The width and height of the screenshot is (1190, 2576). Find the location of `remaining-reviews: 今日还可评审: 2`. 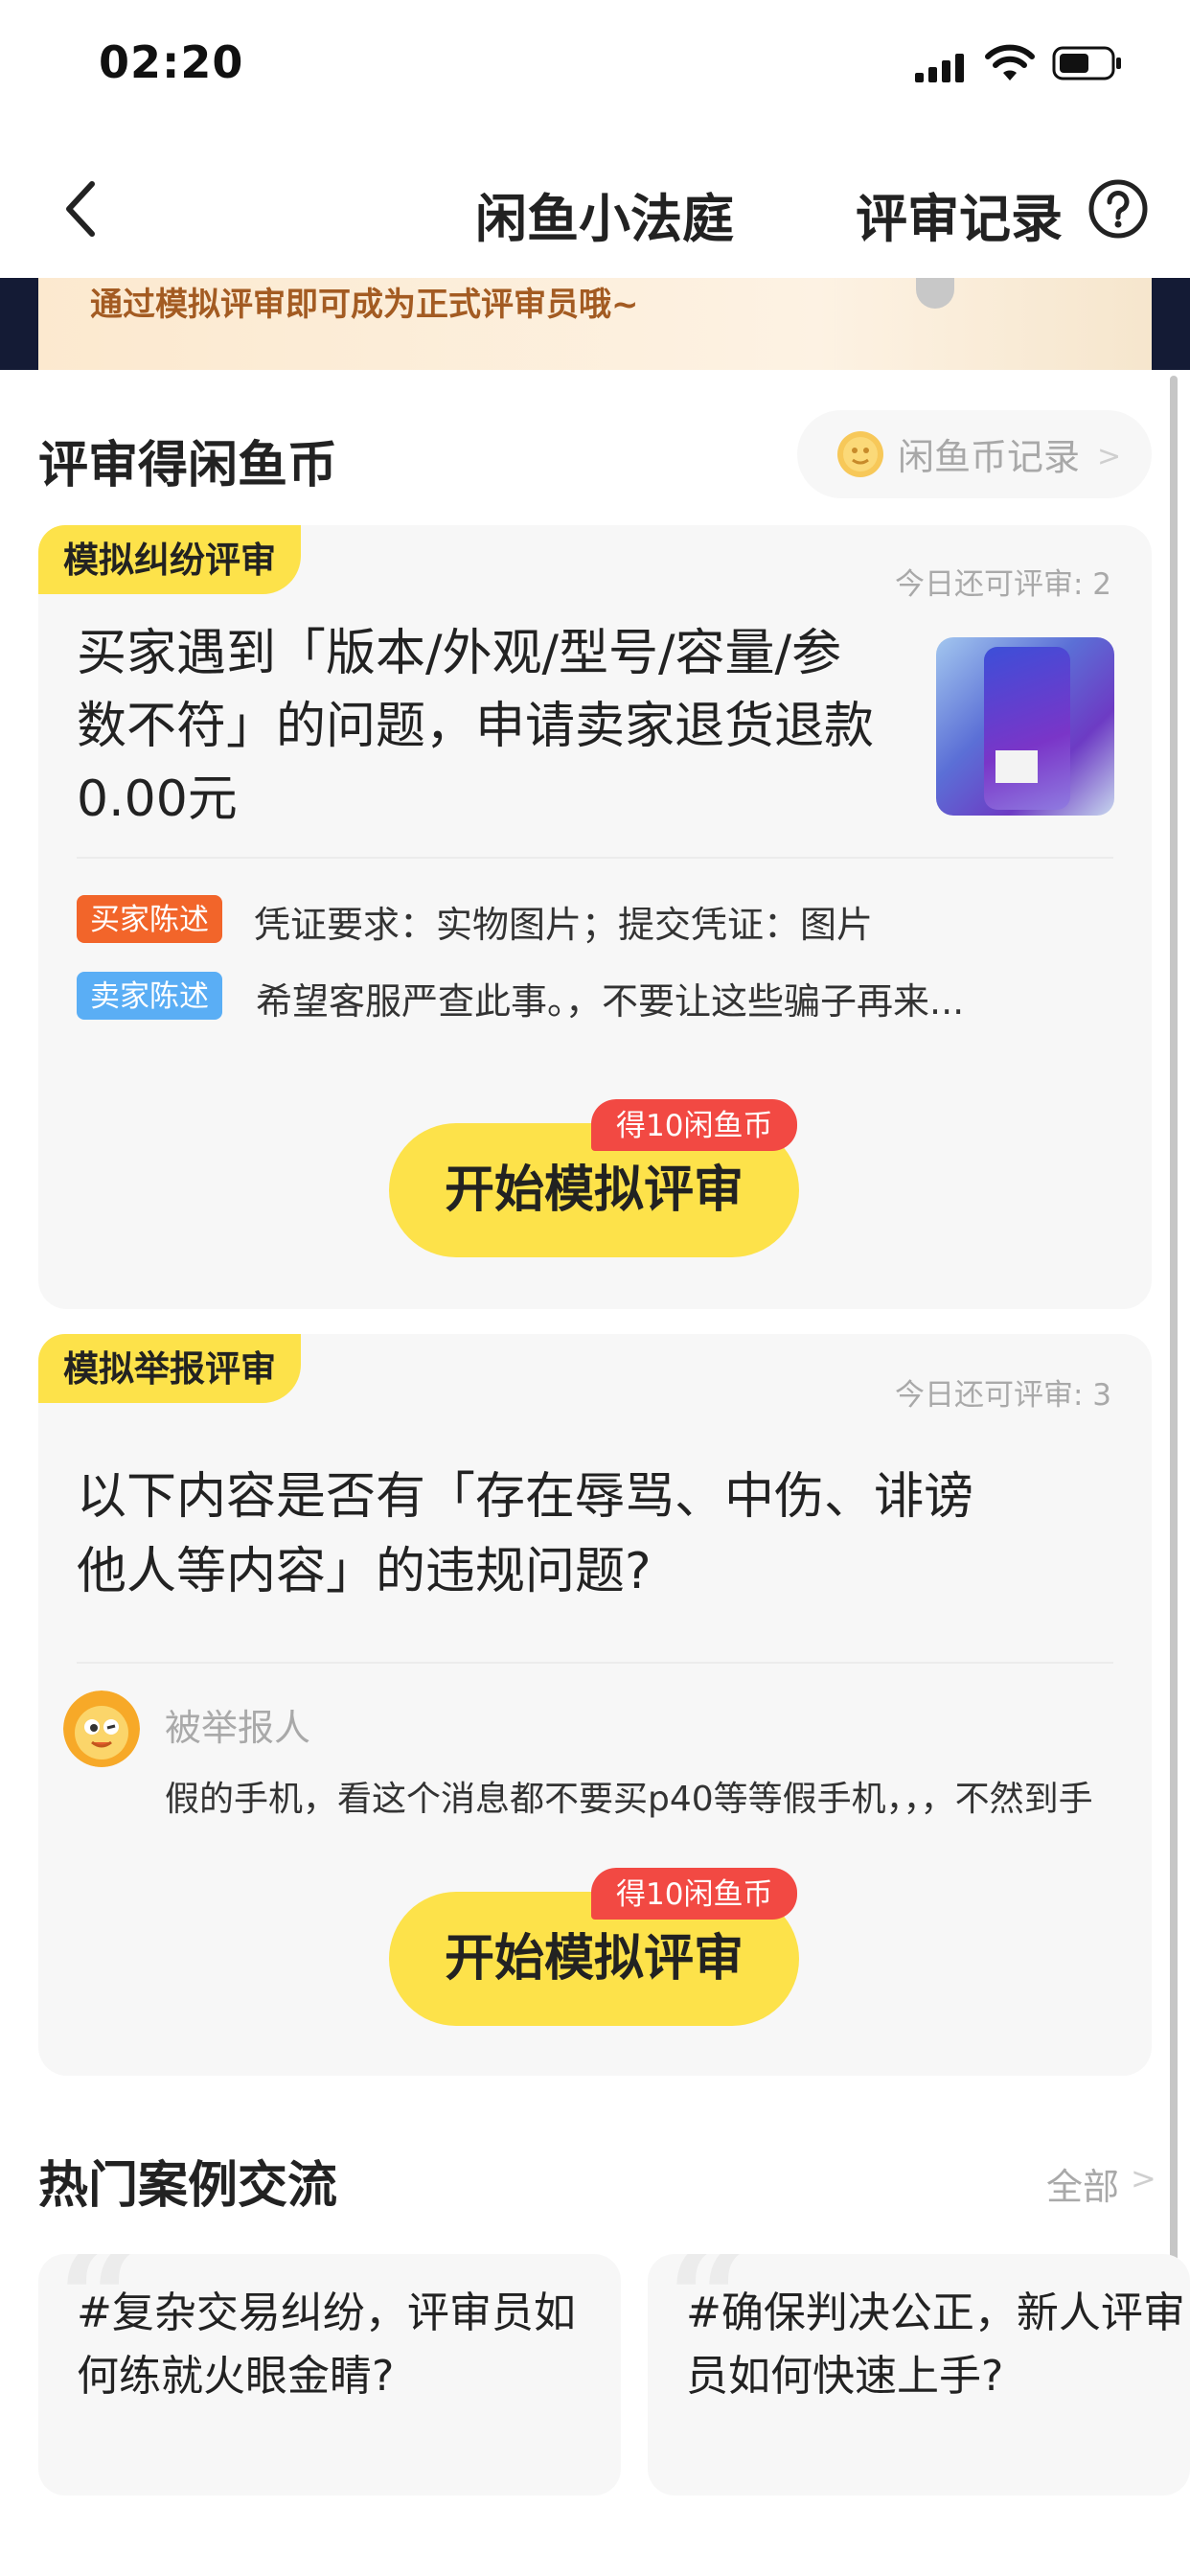

remaining-reviews: 今日还可评审: 2 is located at coordinates (1004, 584).